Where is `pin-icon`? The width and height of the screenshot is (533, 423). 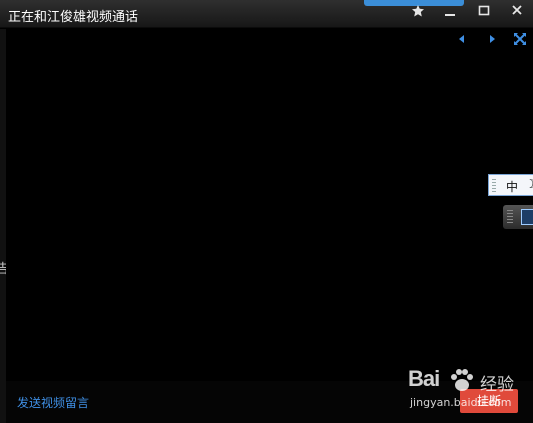 pin-icon is located at coordinates (418, 11).